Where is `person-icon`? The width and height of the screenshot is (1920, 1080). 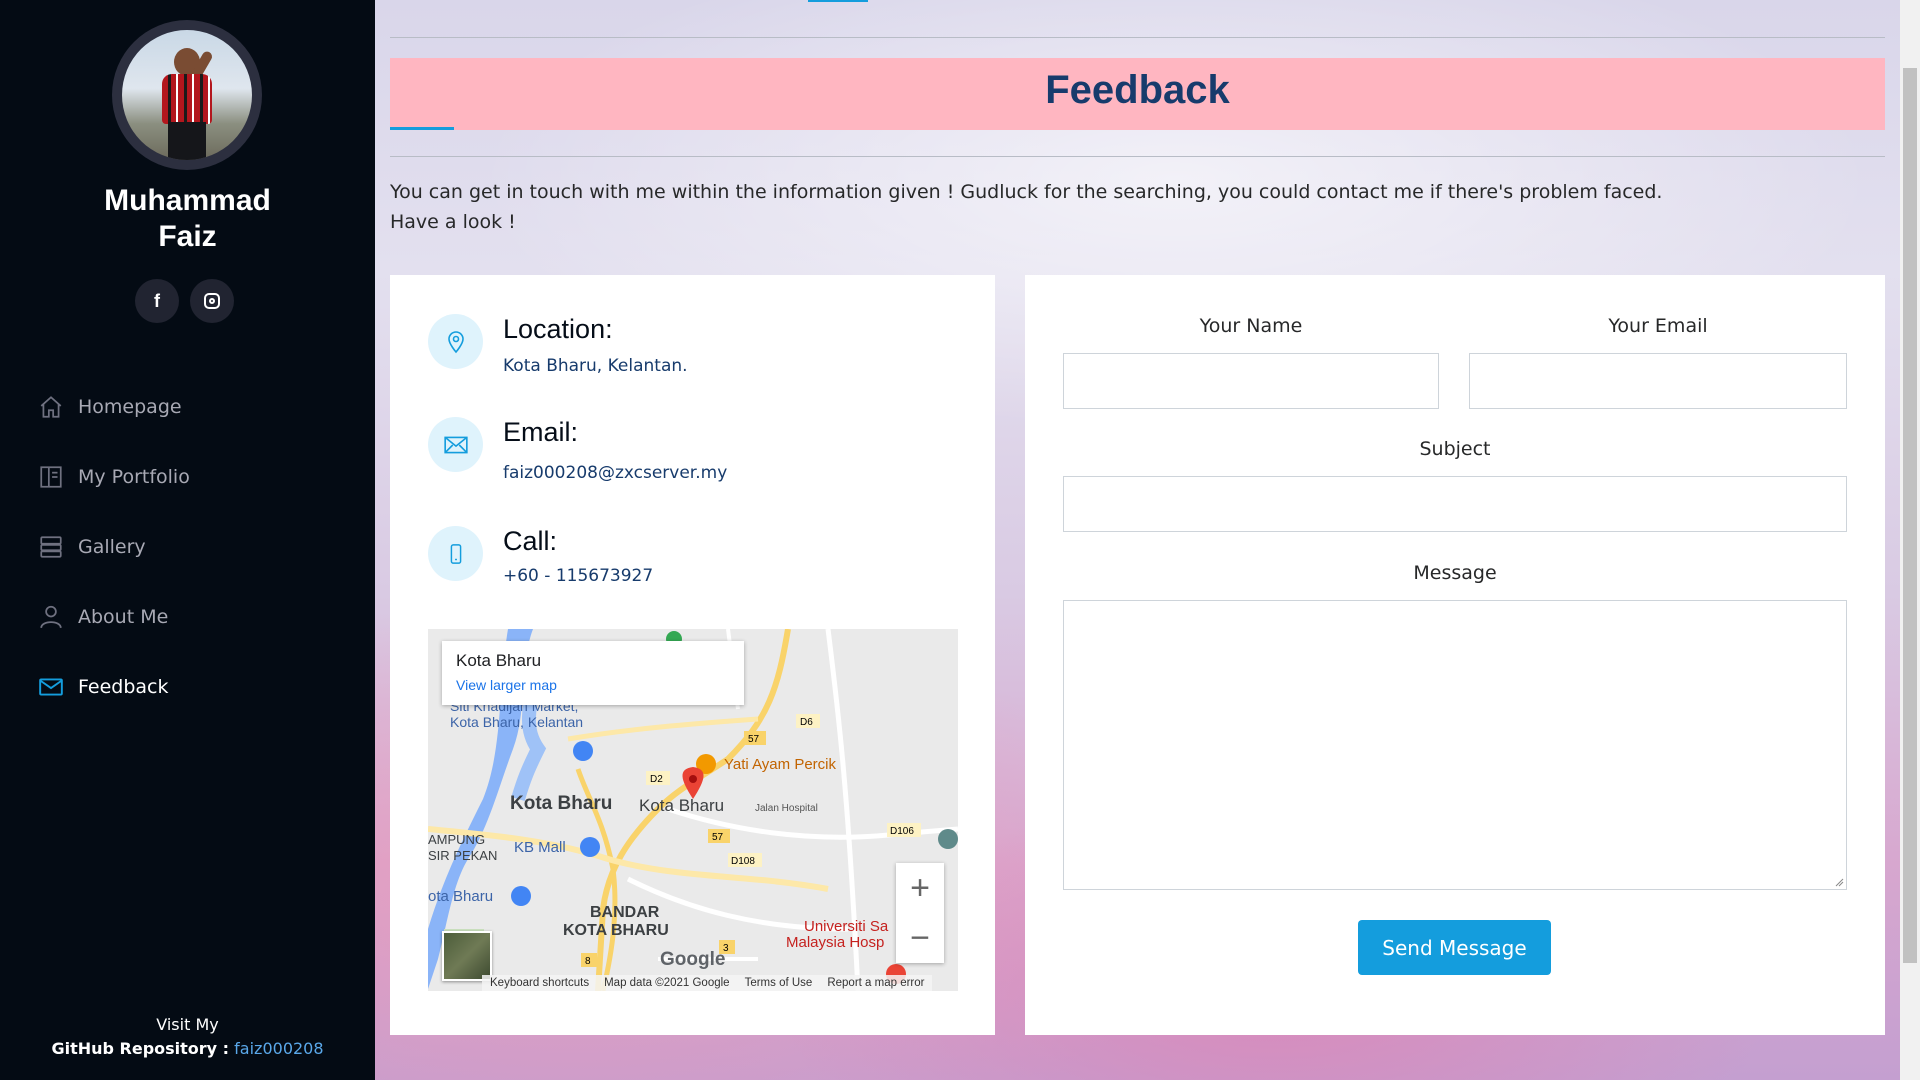
person-icon is located at coordinates (51, 617).